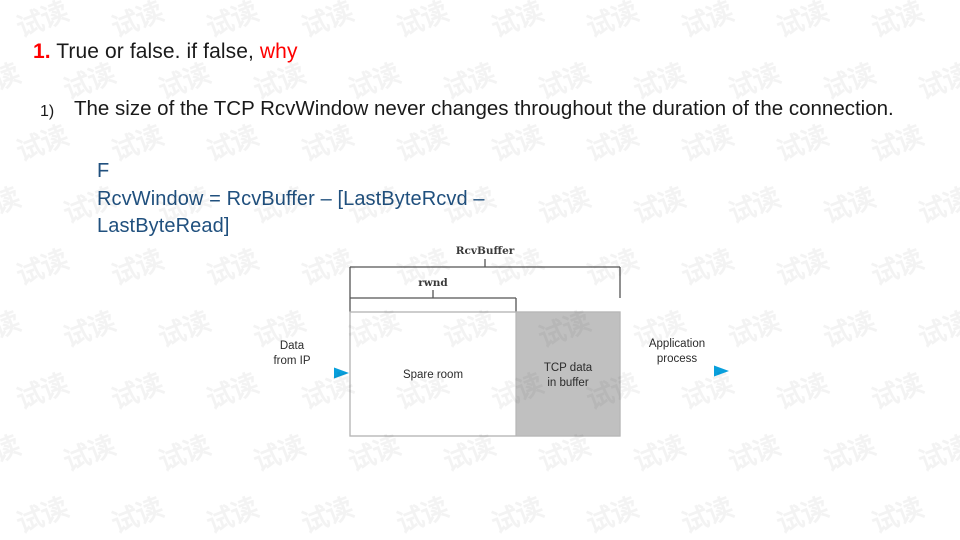 This screenshot has width=960, height=540. I want to click on spare-room-label: Spare room, so click(433, 375).